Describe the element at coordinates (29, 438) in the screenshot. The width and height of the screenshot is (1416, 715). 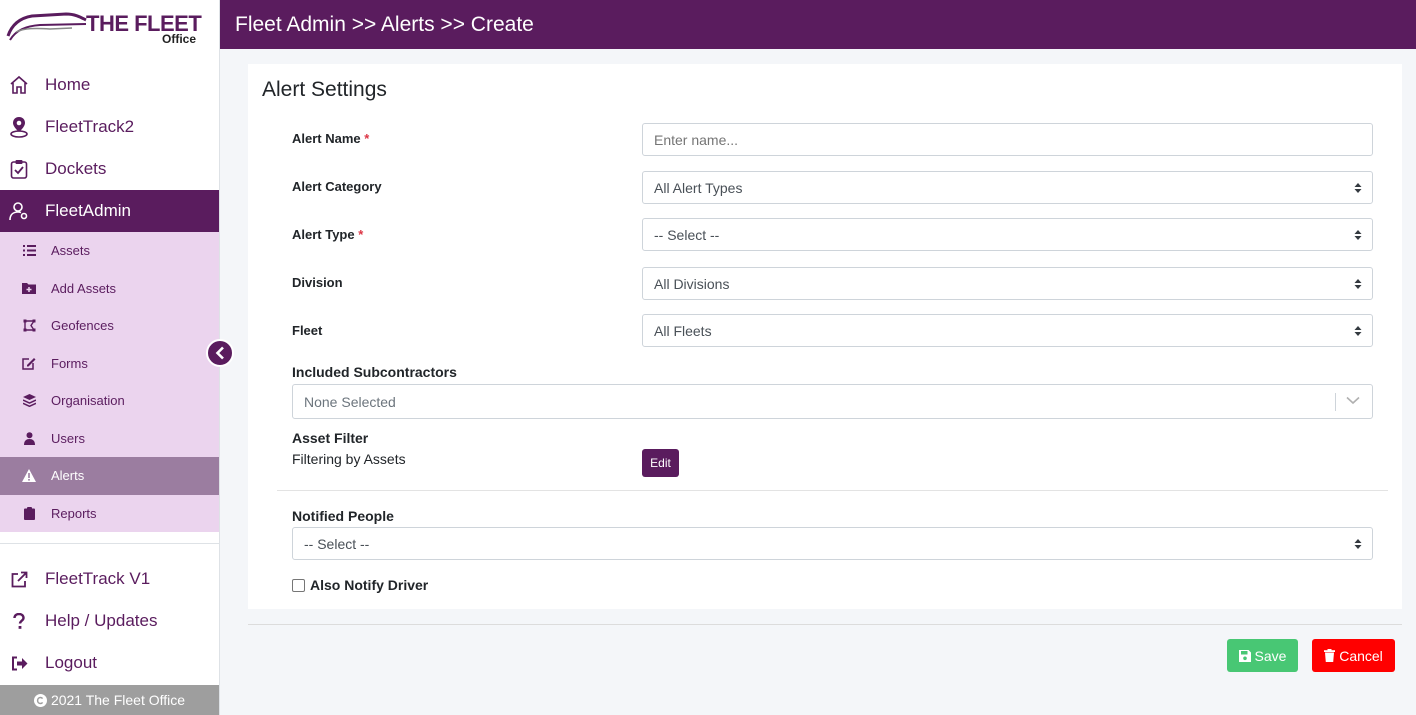
I see `user-icon` at that location.